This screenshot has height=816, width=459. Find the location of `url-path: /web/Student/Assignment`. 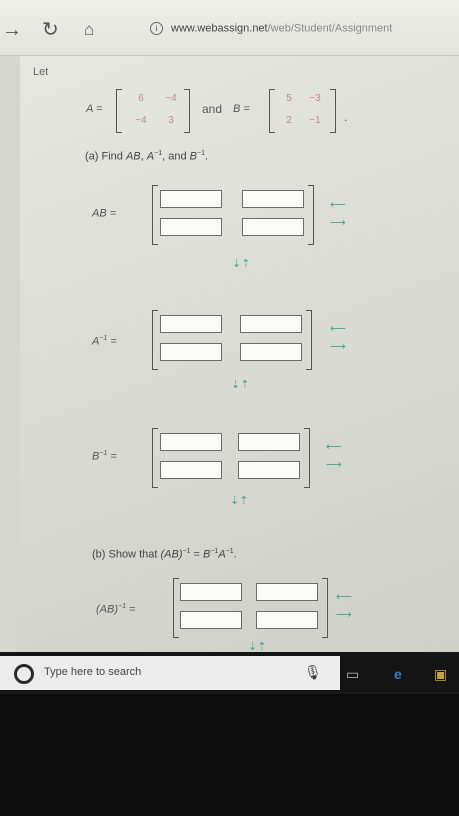

url-path: /web/Student/Assignment is located at coordinates (330, 28).